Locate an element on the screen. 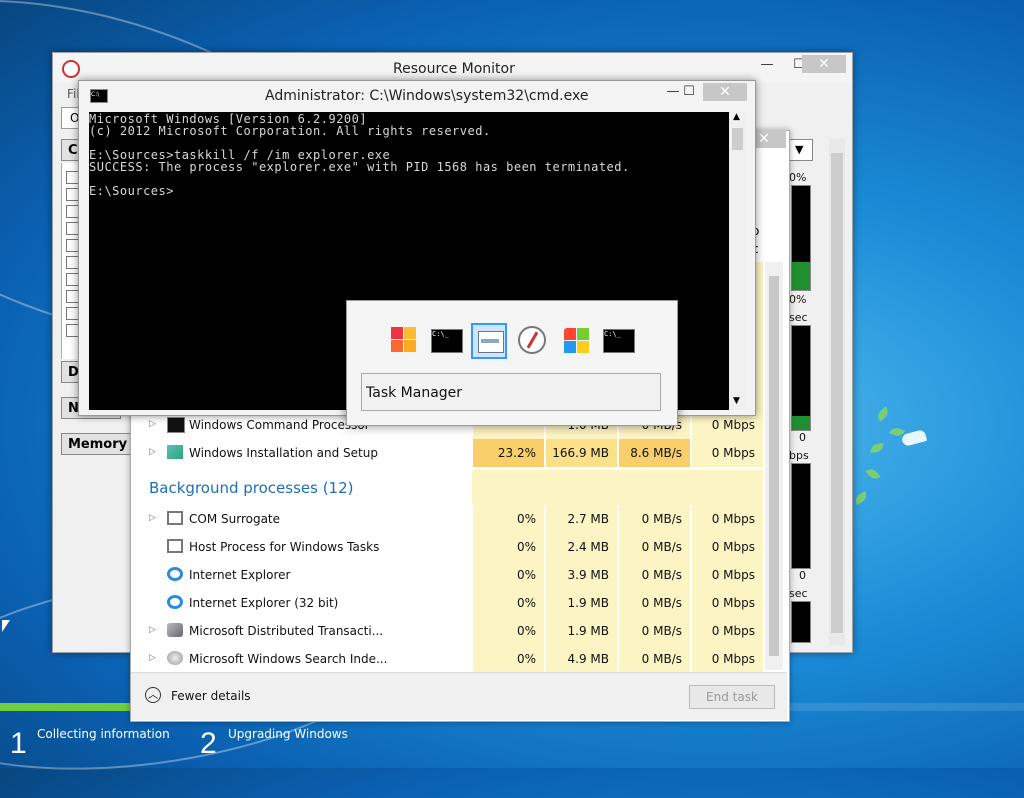 The height and width of the screenshot is (798, 1024). window-icon is located at coordinates (175, 546).